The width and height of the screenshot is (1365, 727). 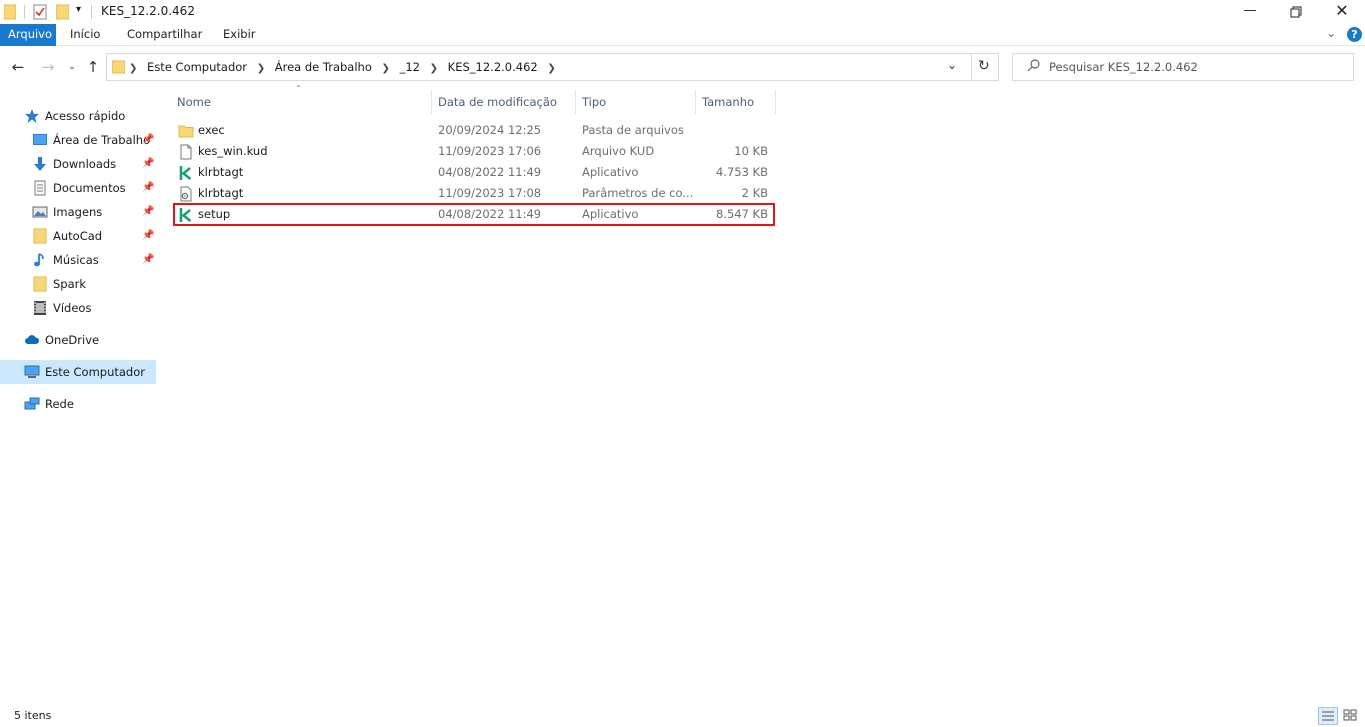 I want to click on sidebar-item-music: Músicas 📌, so click(x=78, y=260).